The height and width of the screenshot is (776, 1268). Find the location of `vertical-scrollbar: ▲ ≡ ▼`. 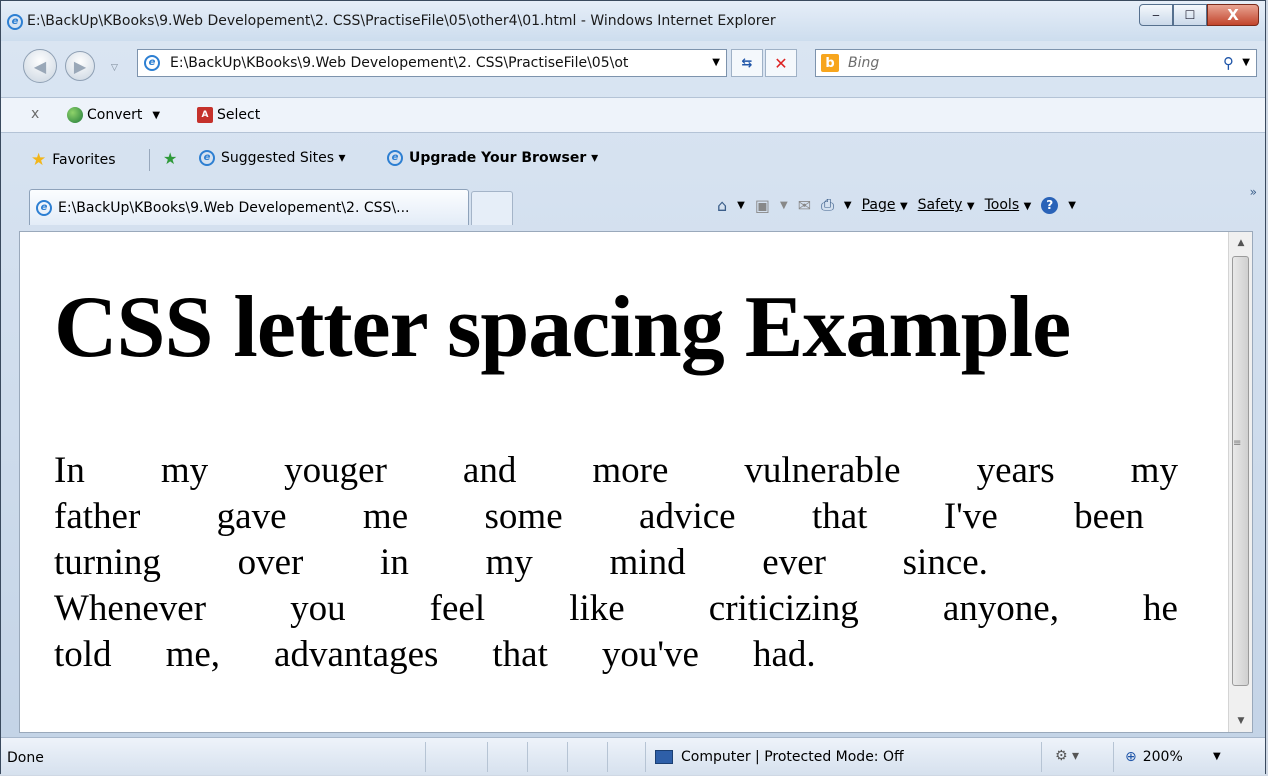

vertical-scrollbar: ▲ ≡ ▼ is located at coordinates (1240, 482).